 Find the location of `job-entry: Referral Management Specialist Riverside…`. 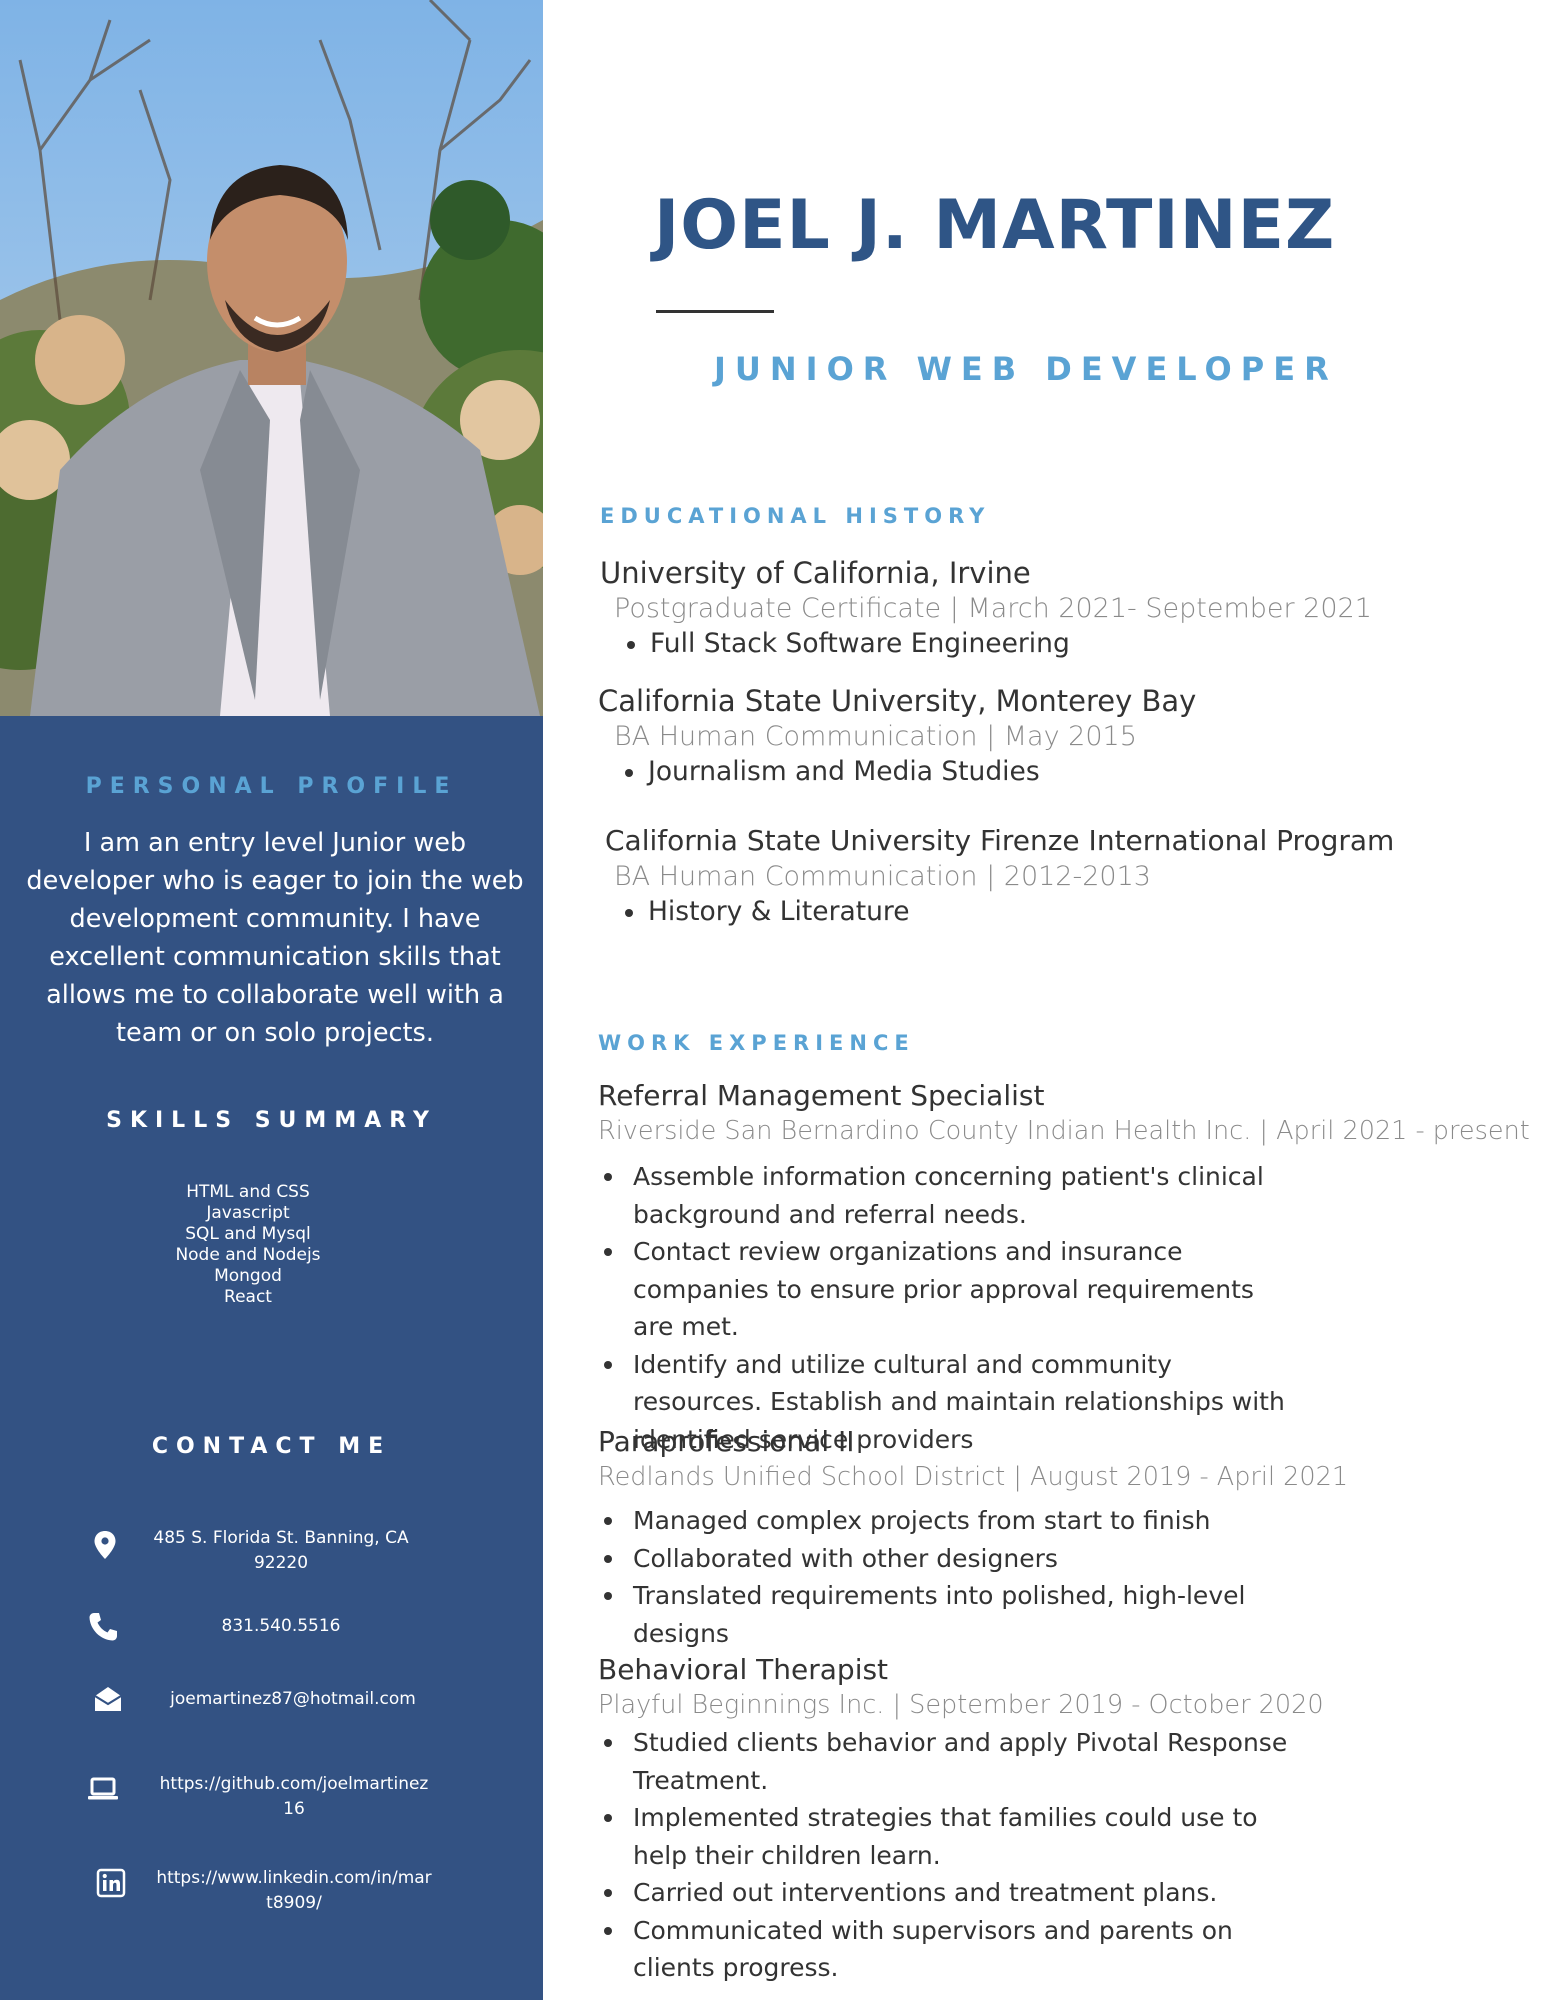

job-entry: Referral Management Specialist Riverside… is located at coordinates (1064, 1268).